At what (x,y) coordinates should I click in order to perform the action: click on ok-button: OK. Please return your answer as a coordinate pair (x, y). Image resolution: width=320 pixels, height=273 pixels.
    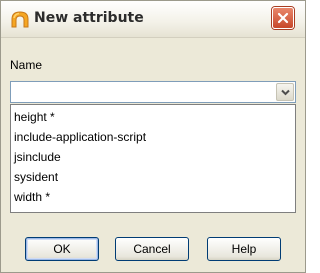
    Looking at the image, I should click on (62, 249).